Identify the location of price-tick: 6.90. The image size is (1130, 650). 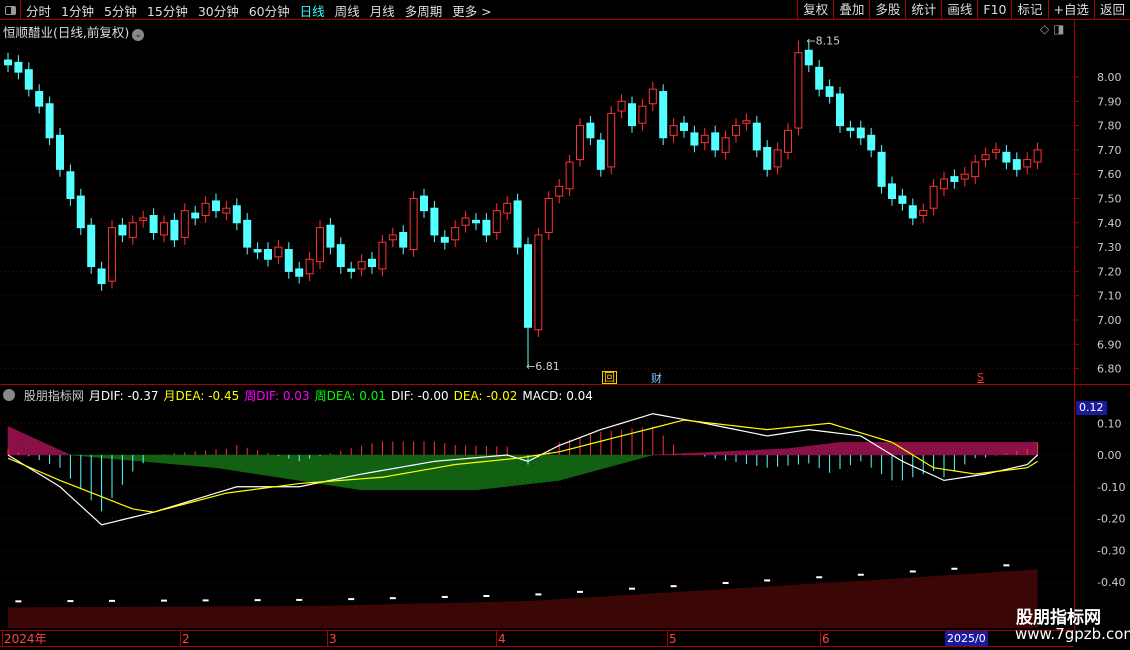
(1109, 344).